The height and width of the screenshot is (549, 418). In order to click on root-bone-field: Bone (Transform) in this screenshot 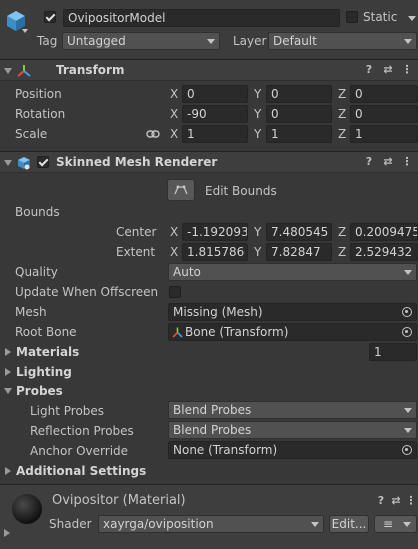, I will do `click(292, 332)`.